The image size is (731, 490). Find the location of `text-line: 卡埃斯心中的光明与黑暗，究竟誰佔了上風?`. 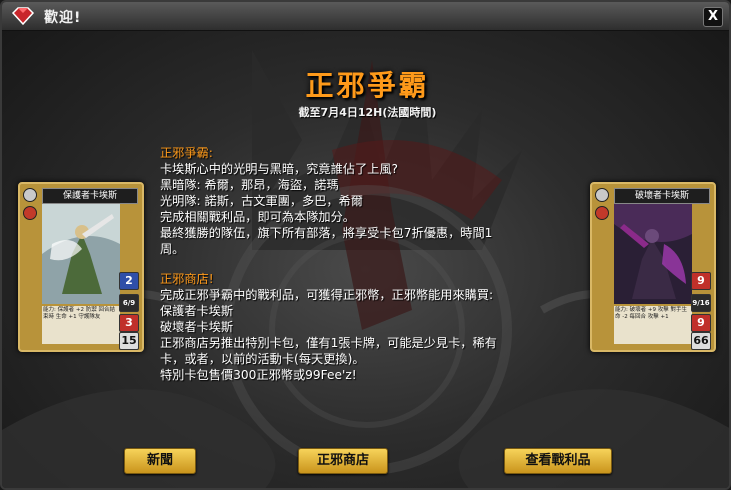

text-line: 卡埃斯心中的光明与黑暗，究竟誰佔了上風? is located at coordinates (279, 169).